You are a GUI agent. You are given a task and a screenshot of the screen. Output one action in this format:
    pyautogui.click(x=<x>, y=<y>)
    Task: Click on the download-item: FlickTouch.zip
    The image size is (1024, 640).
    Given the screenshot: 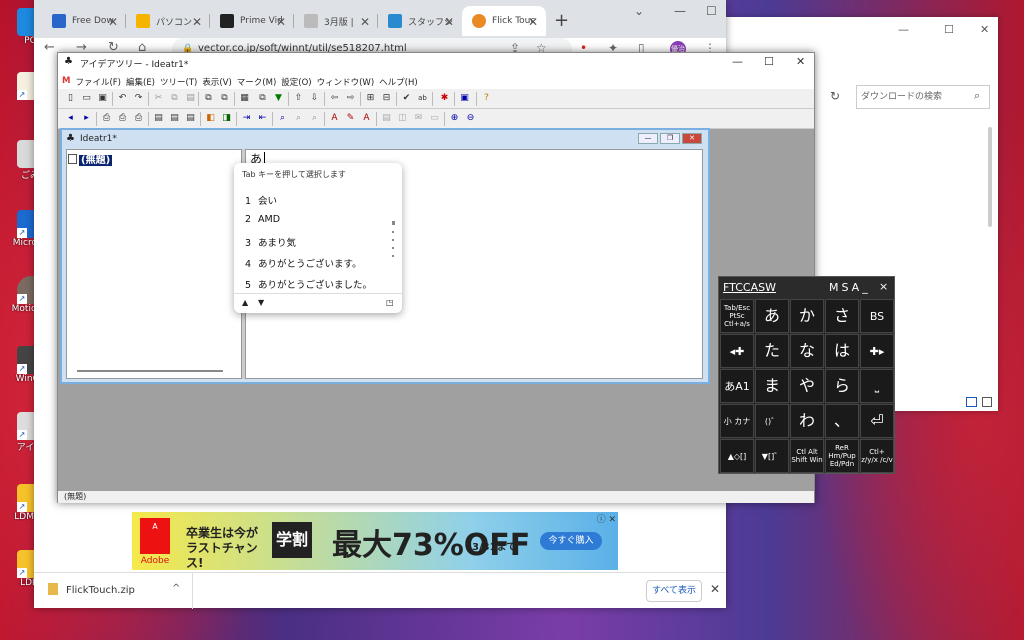 What is the action you would take?
    pyautogui.click(x=91, y=589)
    